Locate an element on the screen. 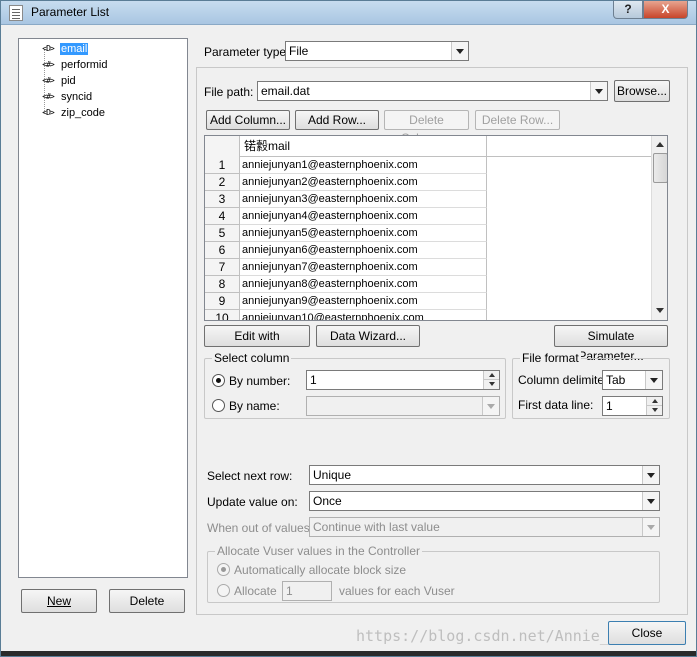 The height and width of the screenshot is (657, 697). document-icon is located at coordinates (16, 13).